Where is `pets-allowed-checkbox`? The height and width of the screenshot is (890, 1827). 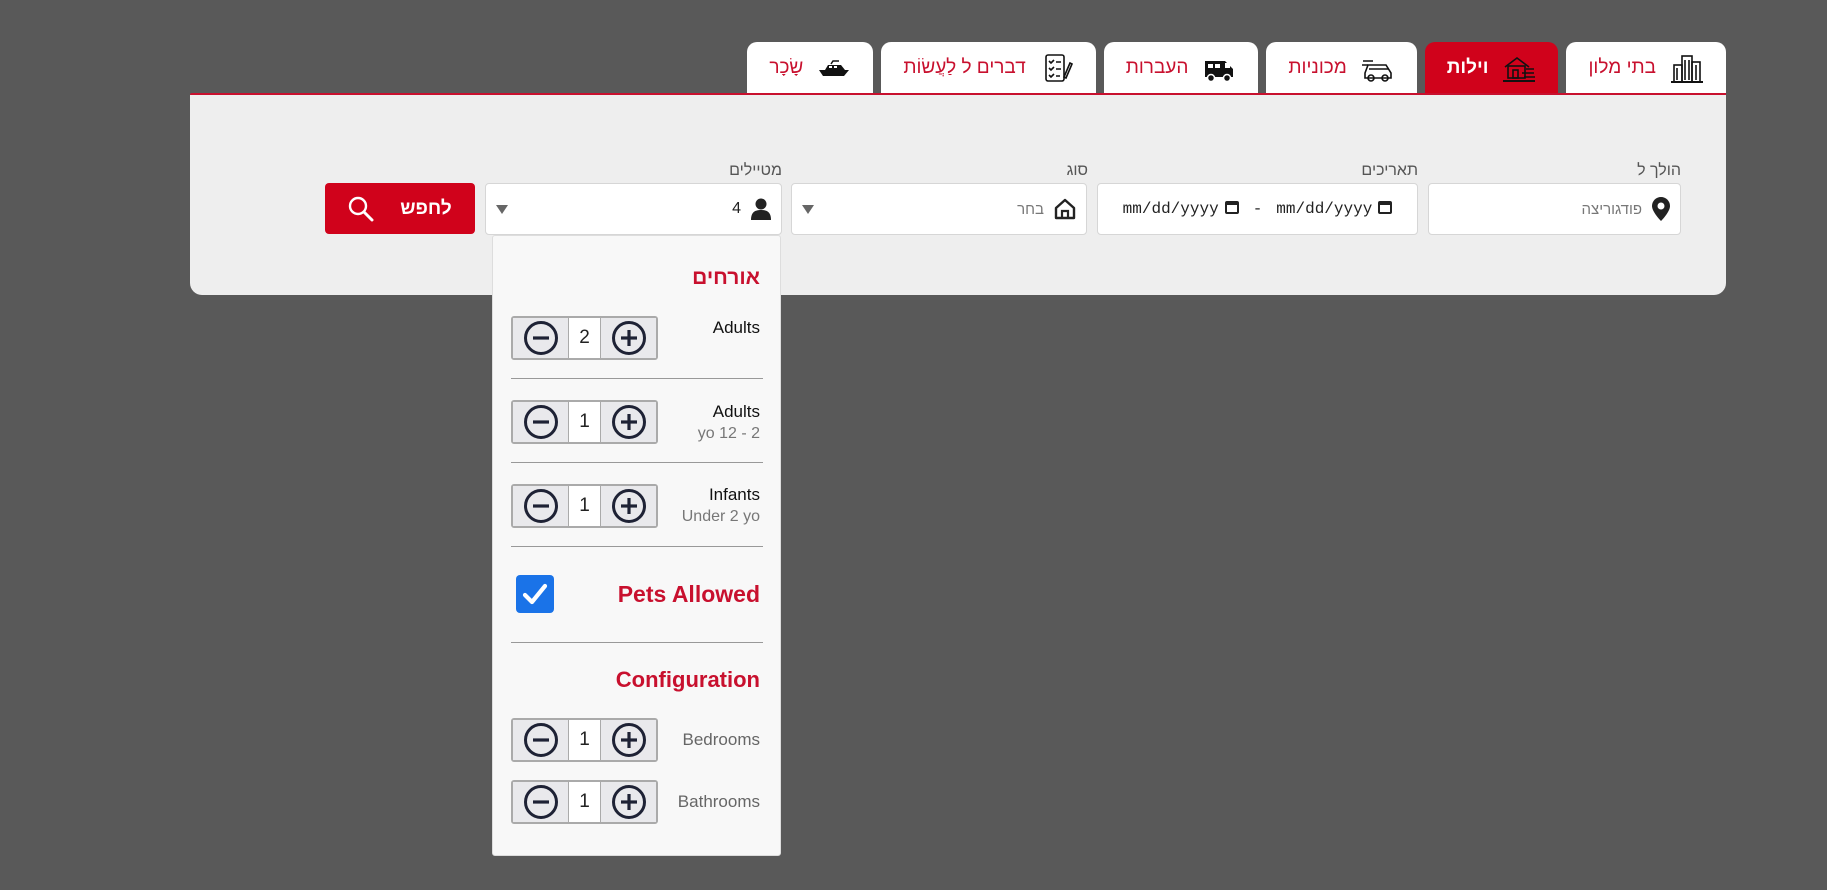 pets-allowed-checkbox is located at coordinates (535, 594).